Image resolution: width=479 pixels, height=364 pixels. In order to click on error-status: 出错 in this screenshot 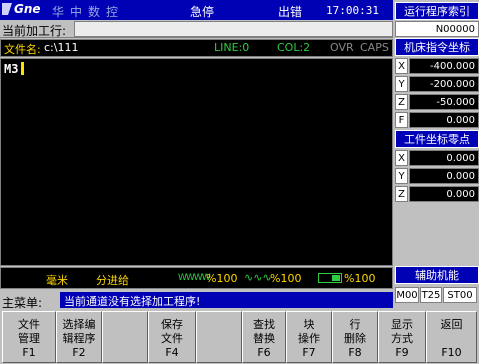, I will do `click(290, 12)`.